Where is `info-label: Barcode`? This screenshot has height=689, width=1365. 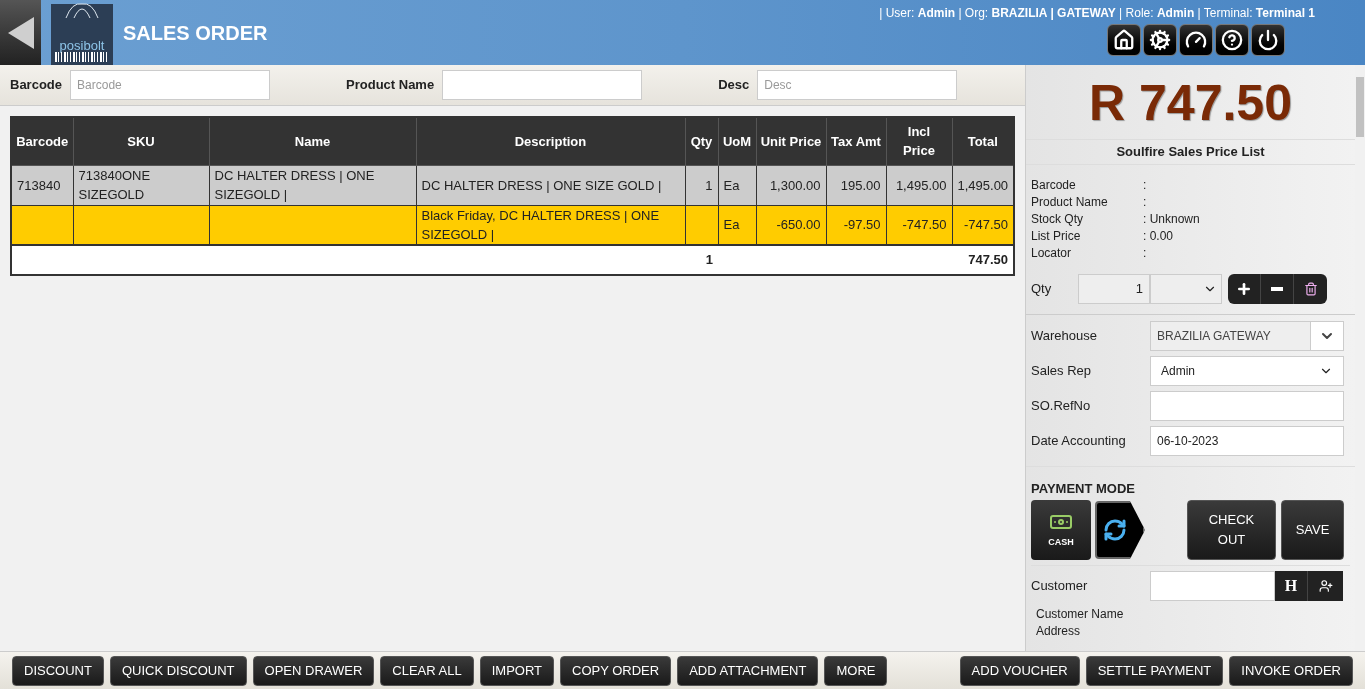
info-label: Barcode is located at coordinates (1054, 185).